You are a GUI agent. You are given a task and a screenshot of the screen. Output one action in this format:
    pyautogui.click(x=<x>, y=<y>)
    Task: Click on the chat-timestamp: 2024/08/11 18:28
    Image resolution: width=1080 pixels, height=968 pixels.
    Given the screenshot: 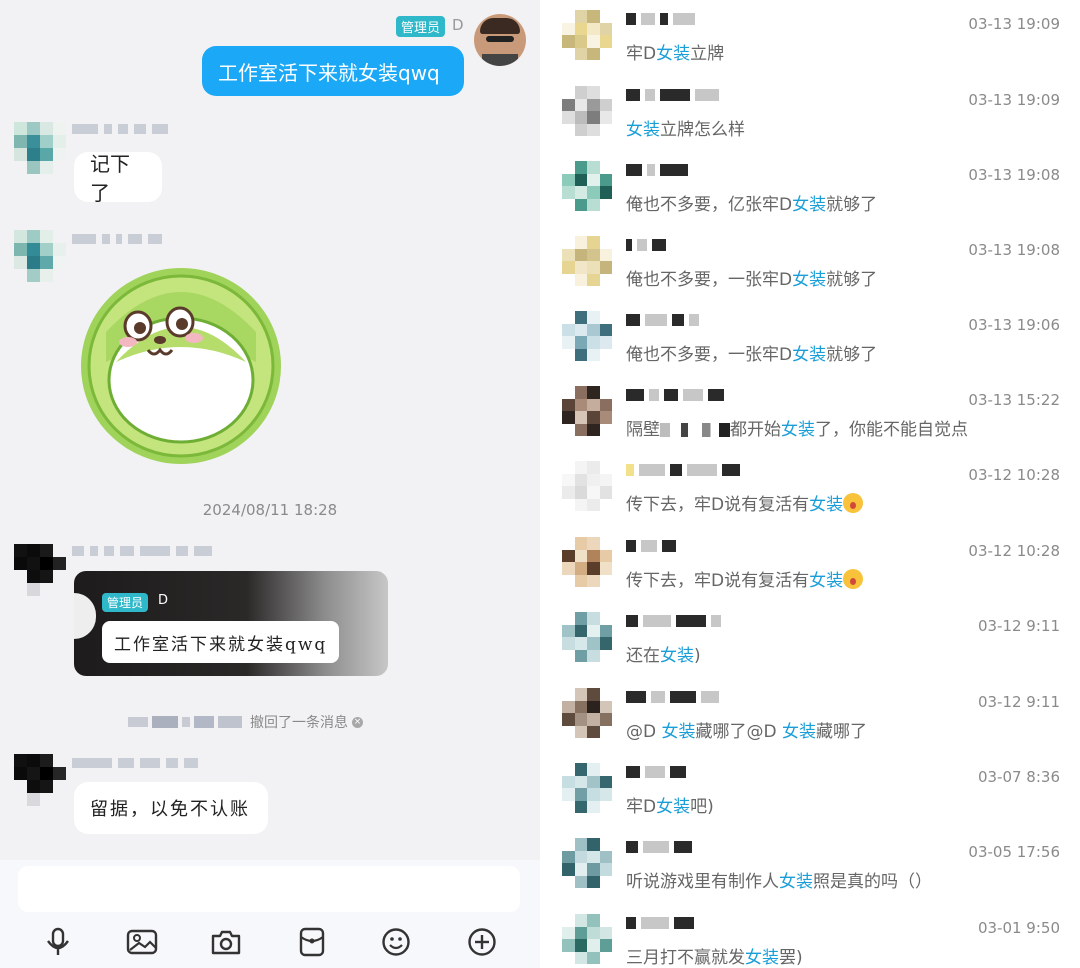 What is the action you would take?
    pyautogui.click(x=270, y=510)
    